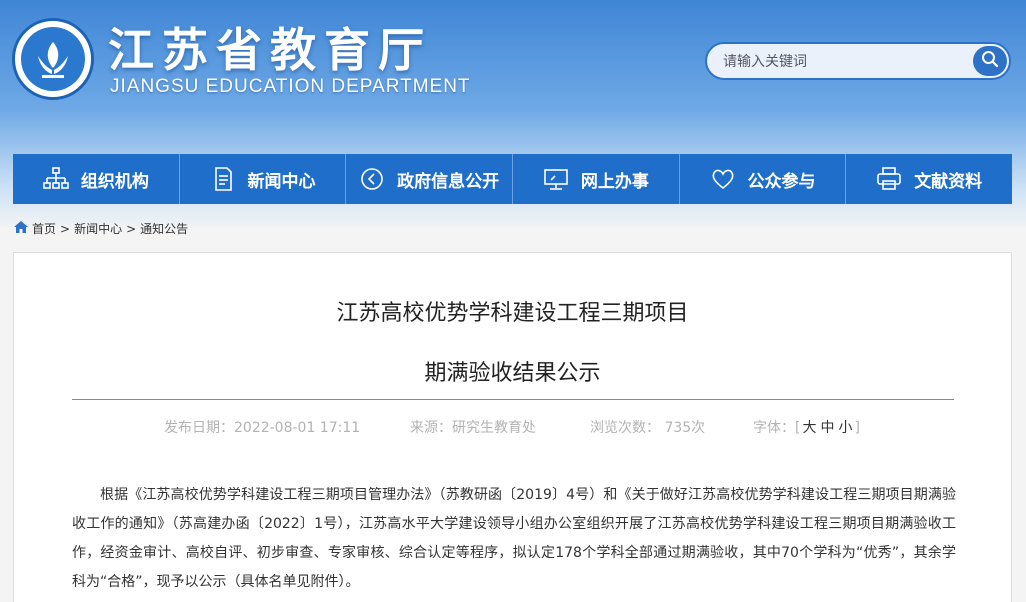  Describe the element at coordinates (372, 179) in the screenshot. I see `open-info-icon` at that location.